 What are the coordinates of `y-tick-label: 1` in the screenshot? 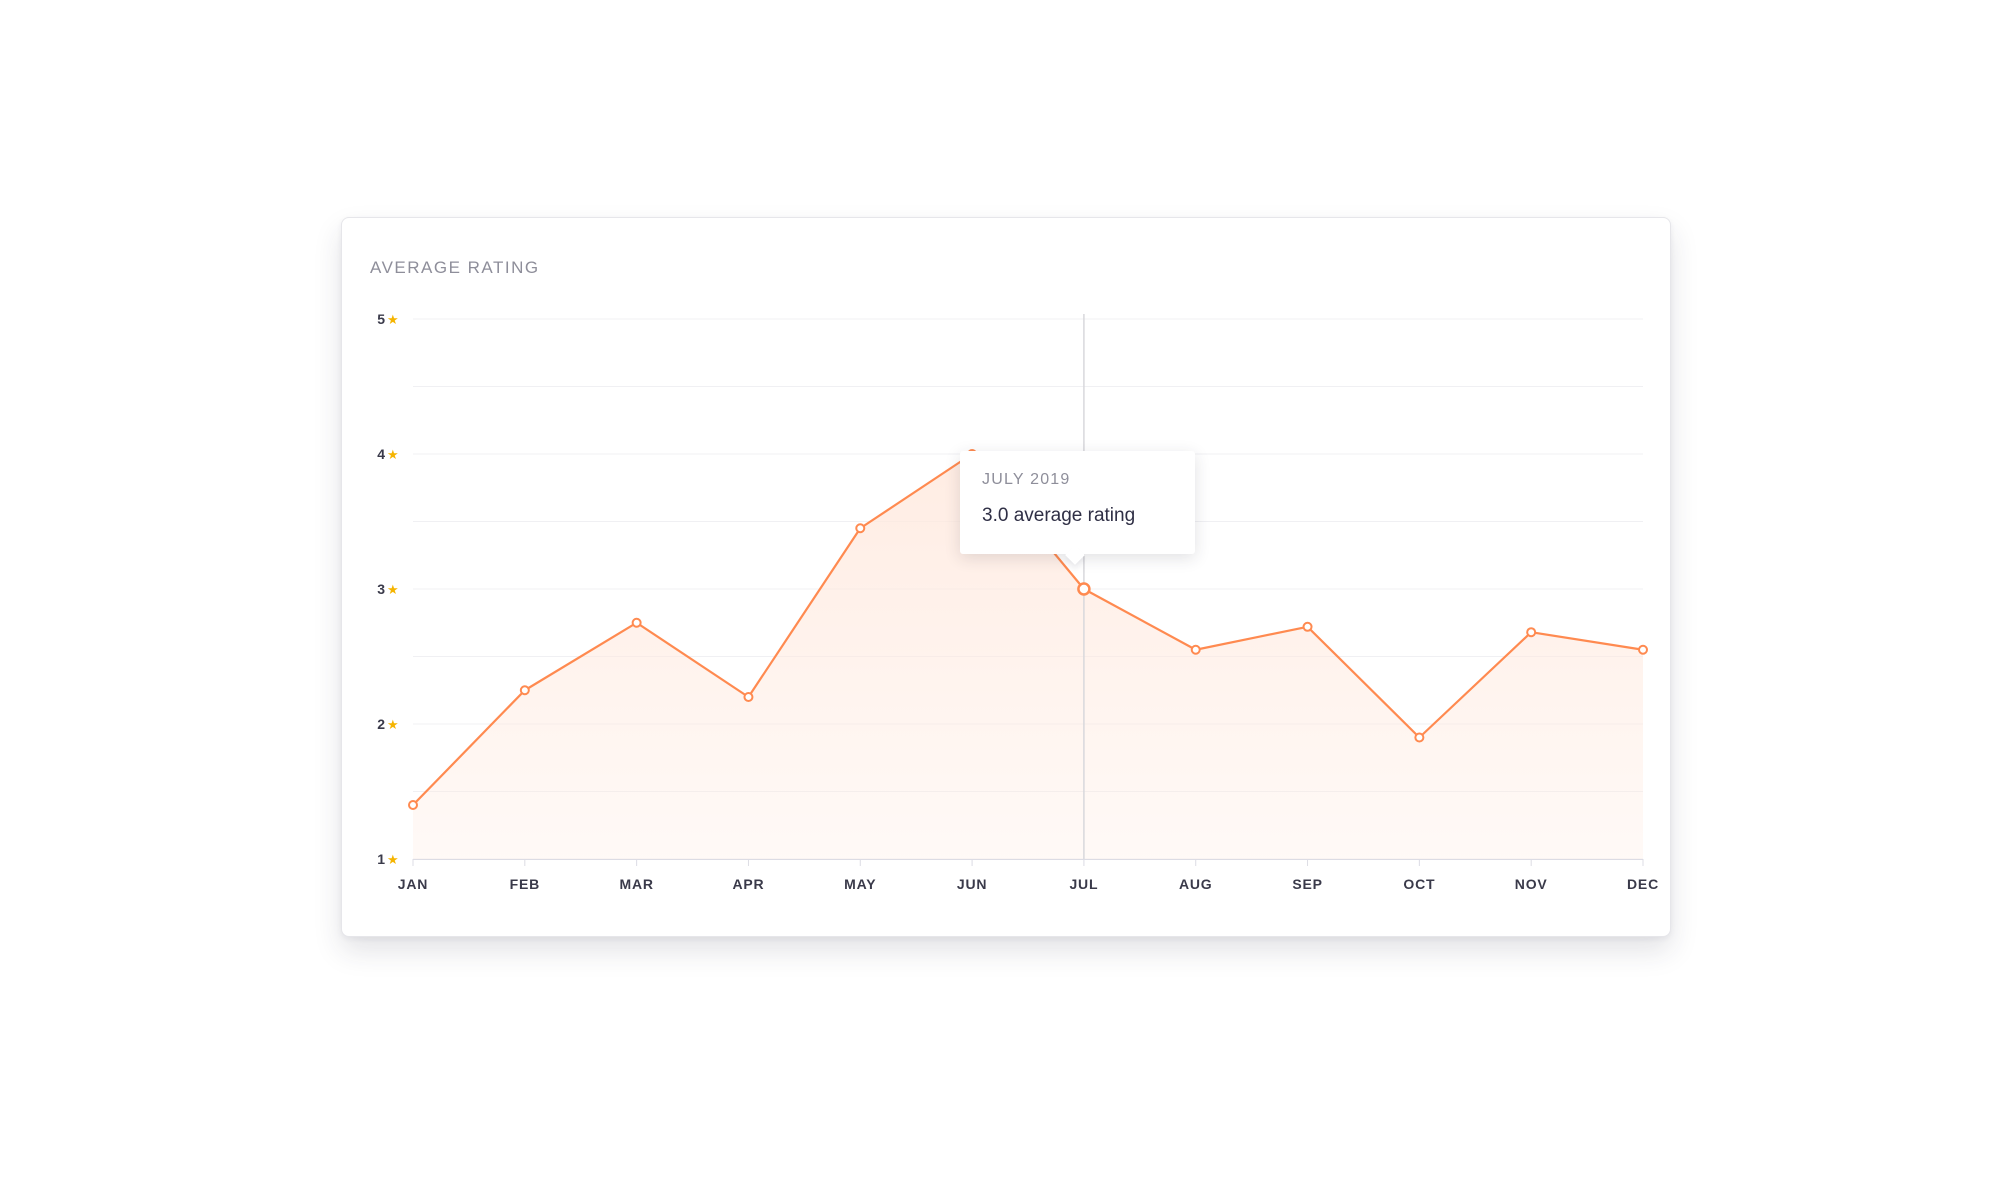 It's located at (381, 859).